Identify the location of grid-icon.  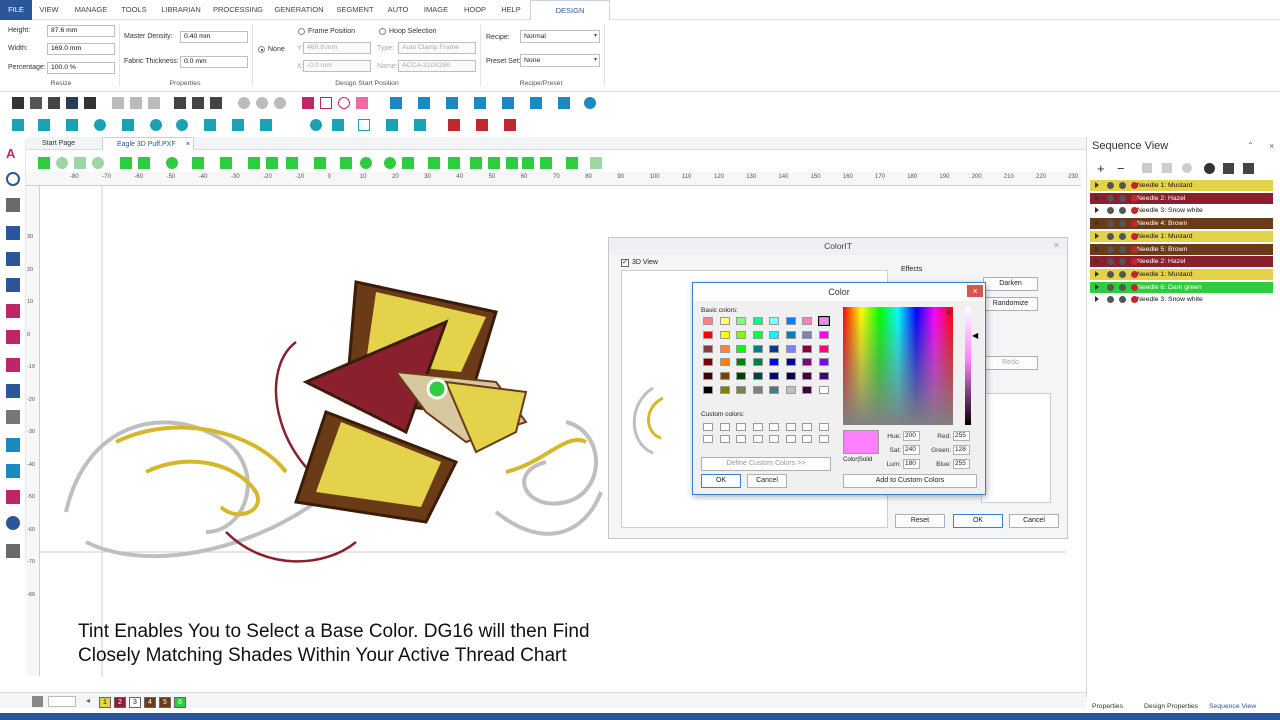
(272, 163).